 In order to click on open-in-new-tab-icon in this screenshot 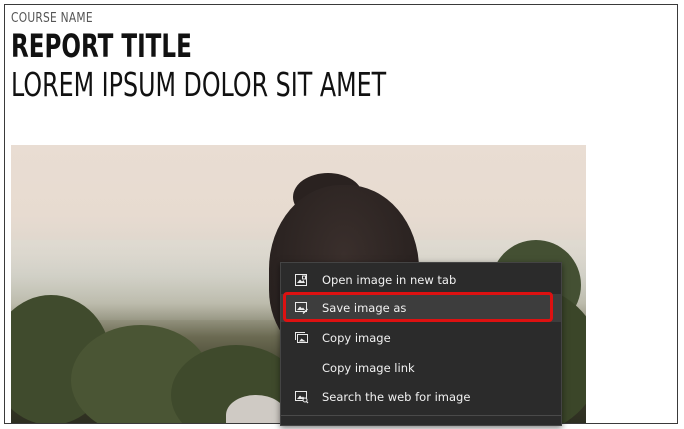, I will do `click(301, 280)`.